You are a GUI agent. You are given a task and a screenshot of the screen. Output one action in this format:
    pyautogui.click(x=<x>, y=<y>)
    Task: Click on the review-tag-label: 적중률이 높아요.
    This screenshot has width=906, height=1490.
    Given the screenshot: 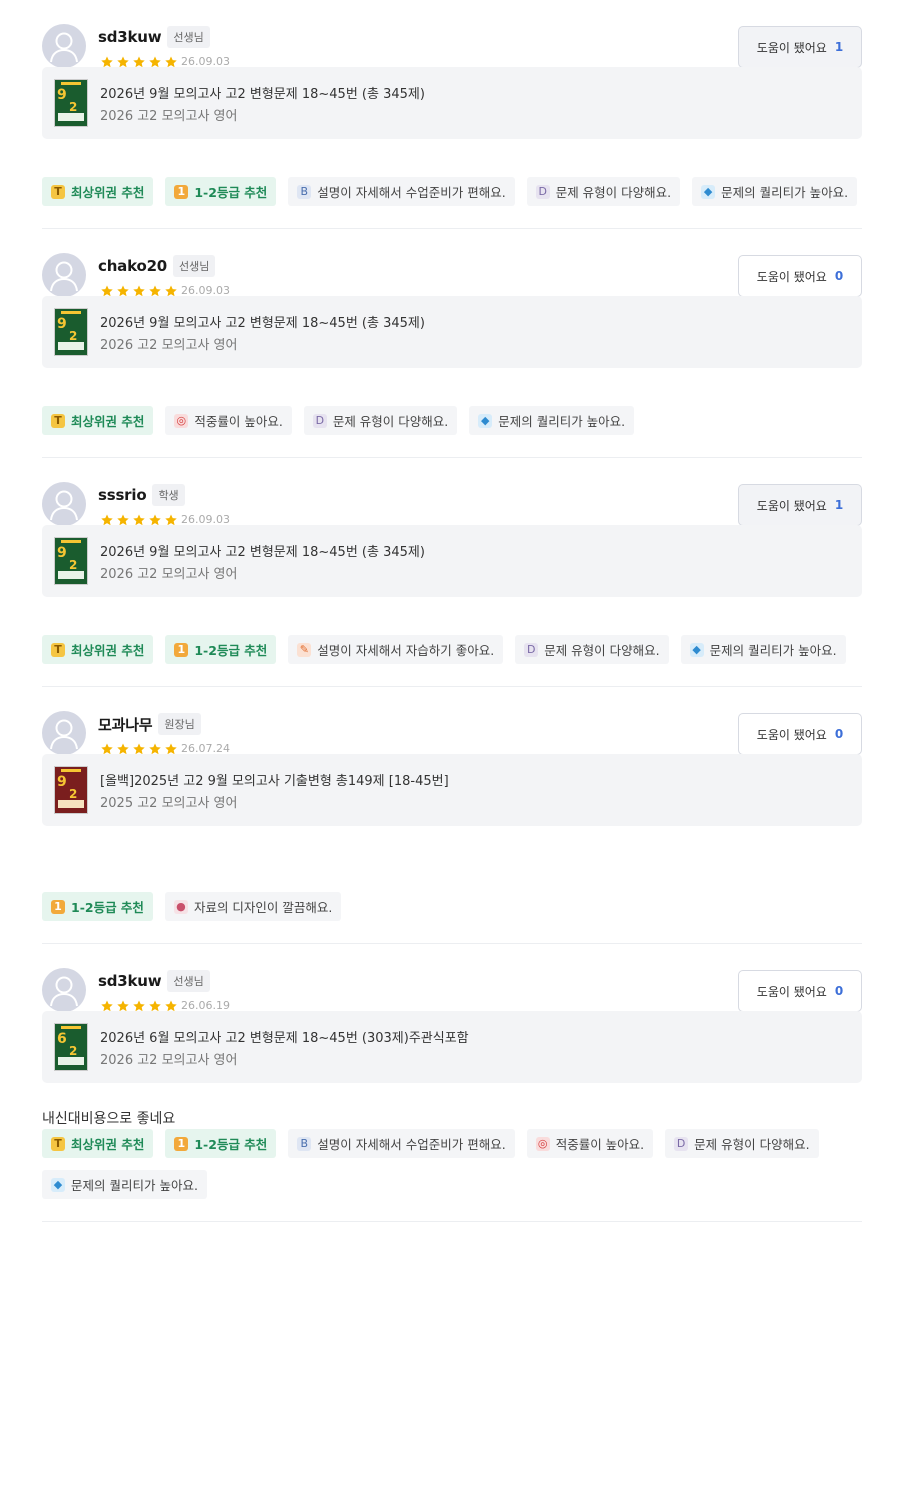 What is the action you would take?
    pyautogui.click(x=238, y=421)
    